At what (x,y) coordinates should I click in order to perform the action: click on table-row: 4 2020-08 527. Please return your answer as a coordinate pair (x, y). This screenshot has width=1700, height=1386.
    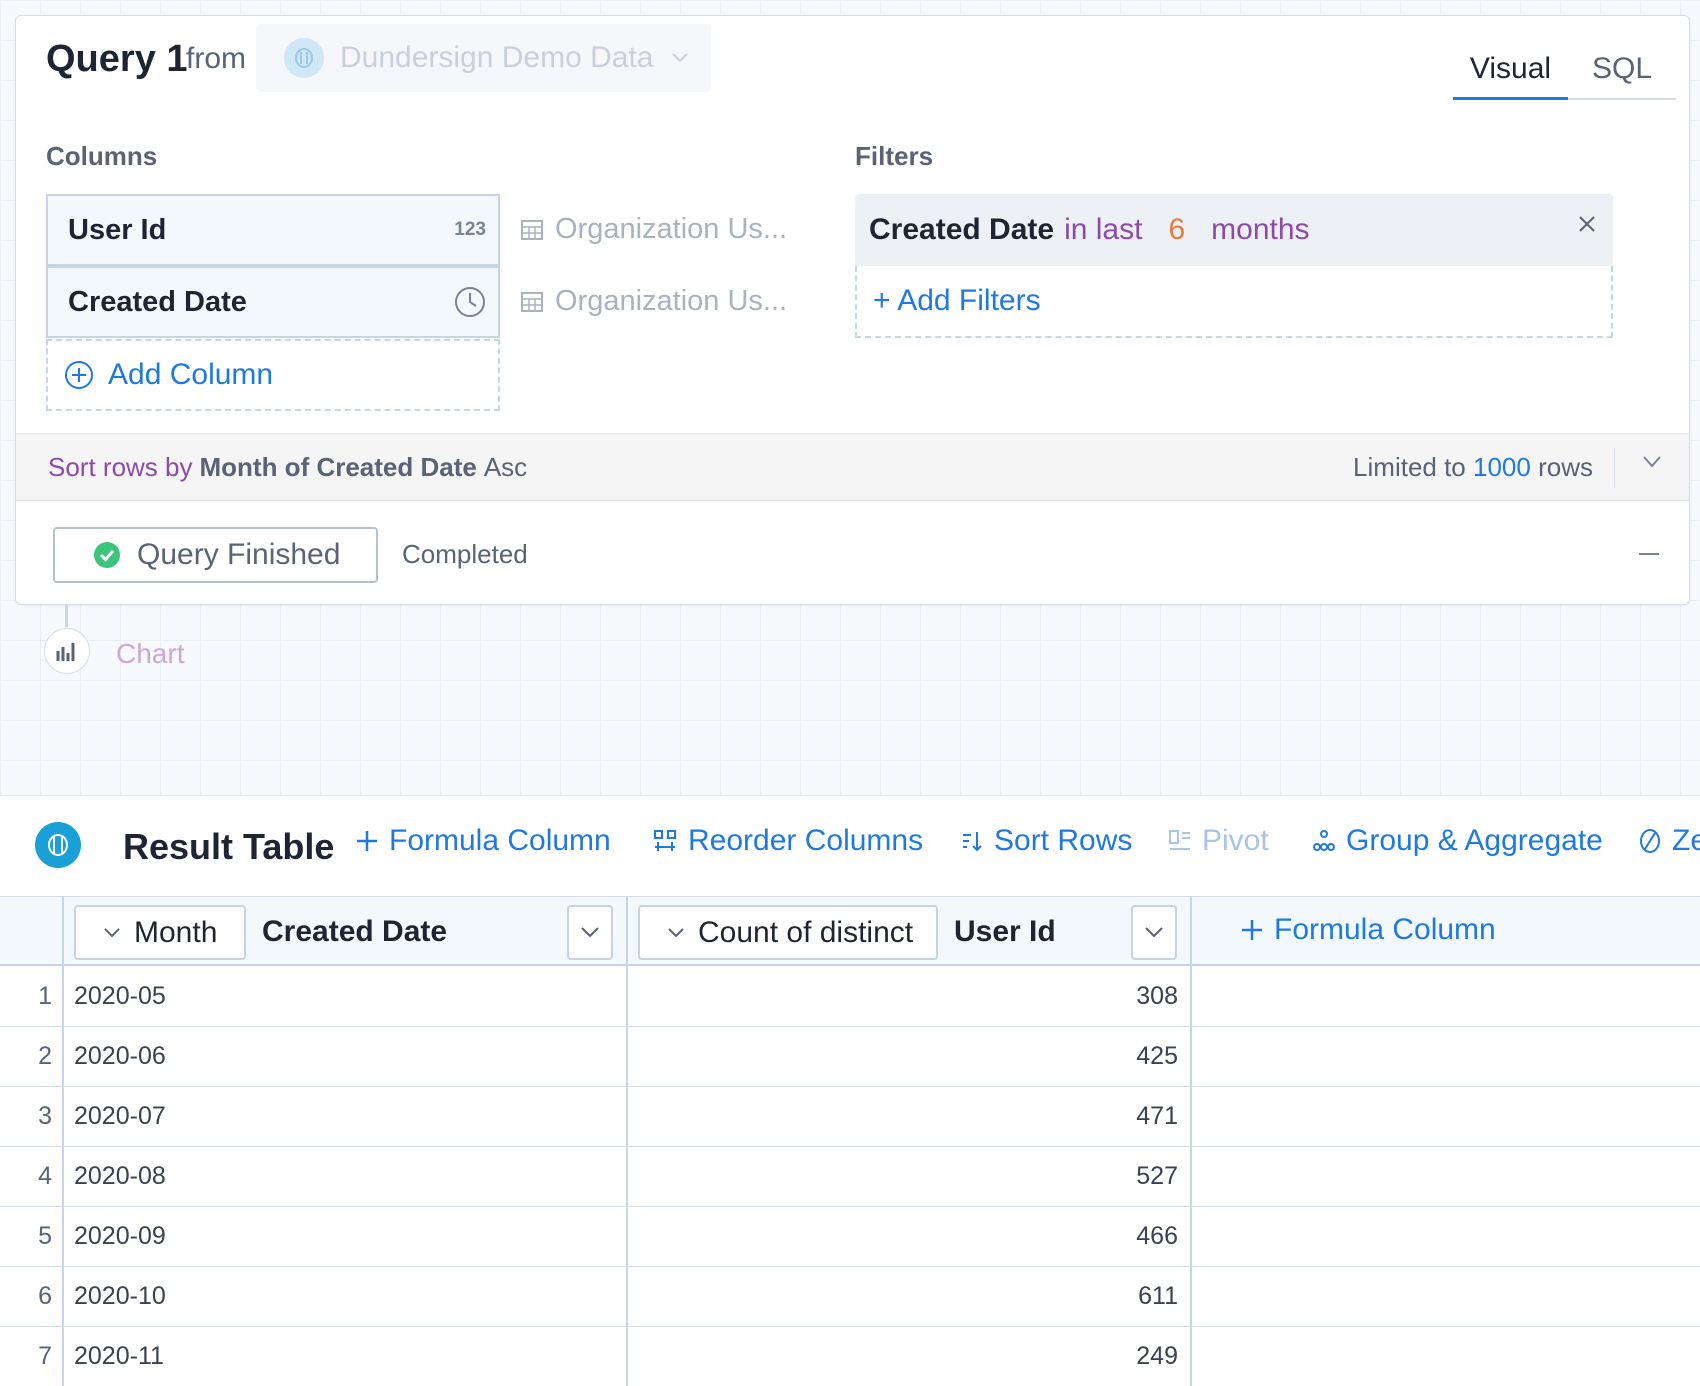
    Looking at the image, I should click on (850, 1177).